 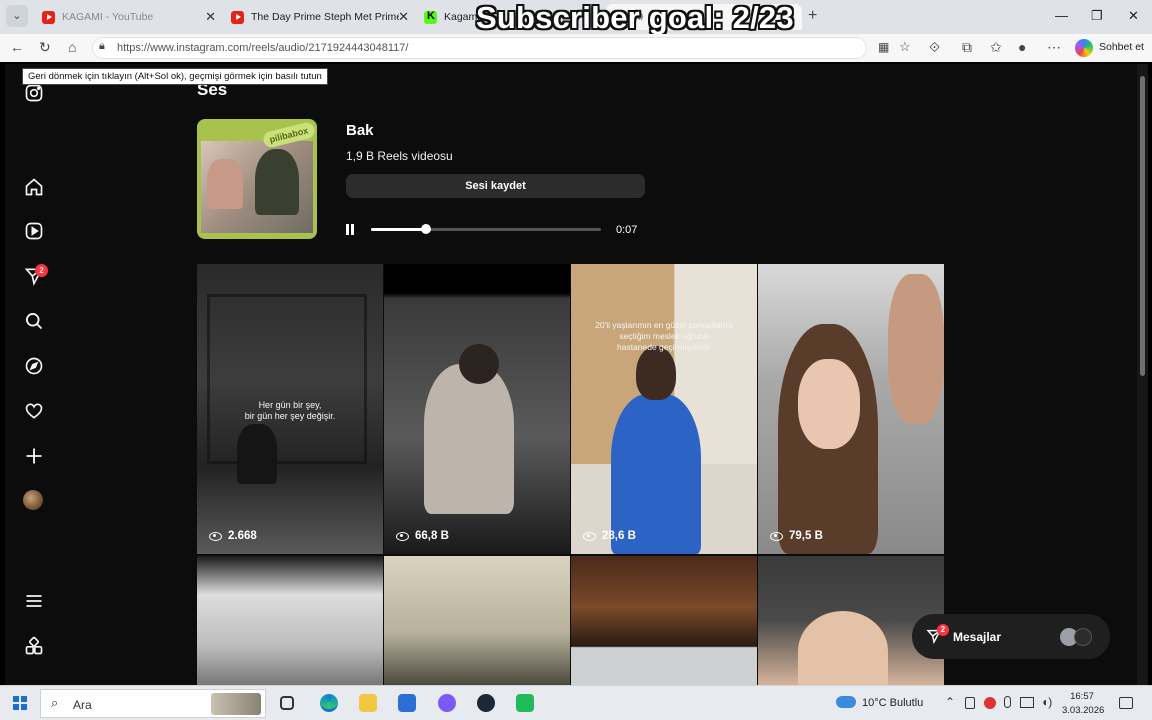 I want to click on audio-name: Bak, so click(x=360, y=130).